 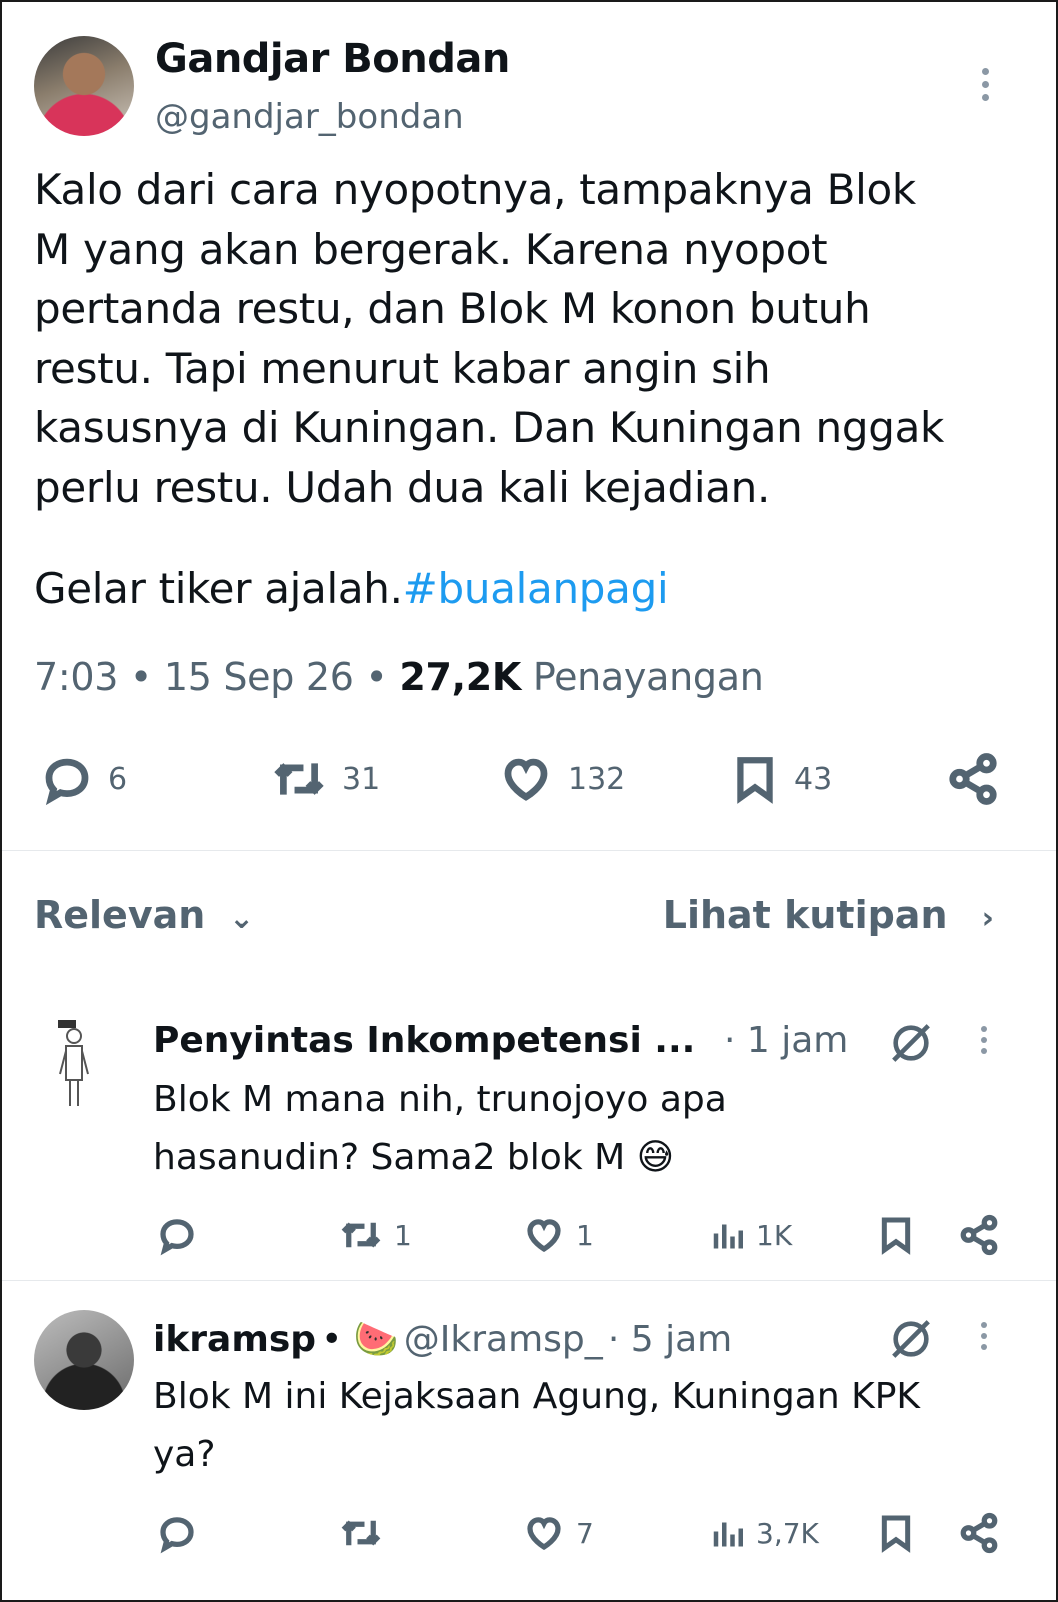 I want to click on reply-views-count: 3,7K, so click(x=787, y=1533).